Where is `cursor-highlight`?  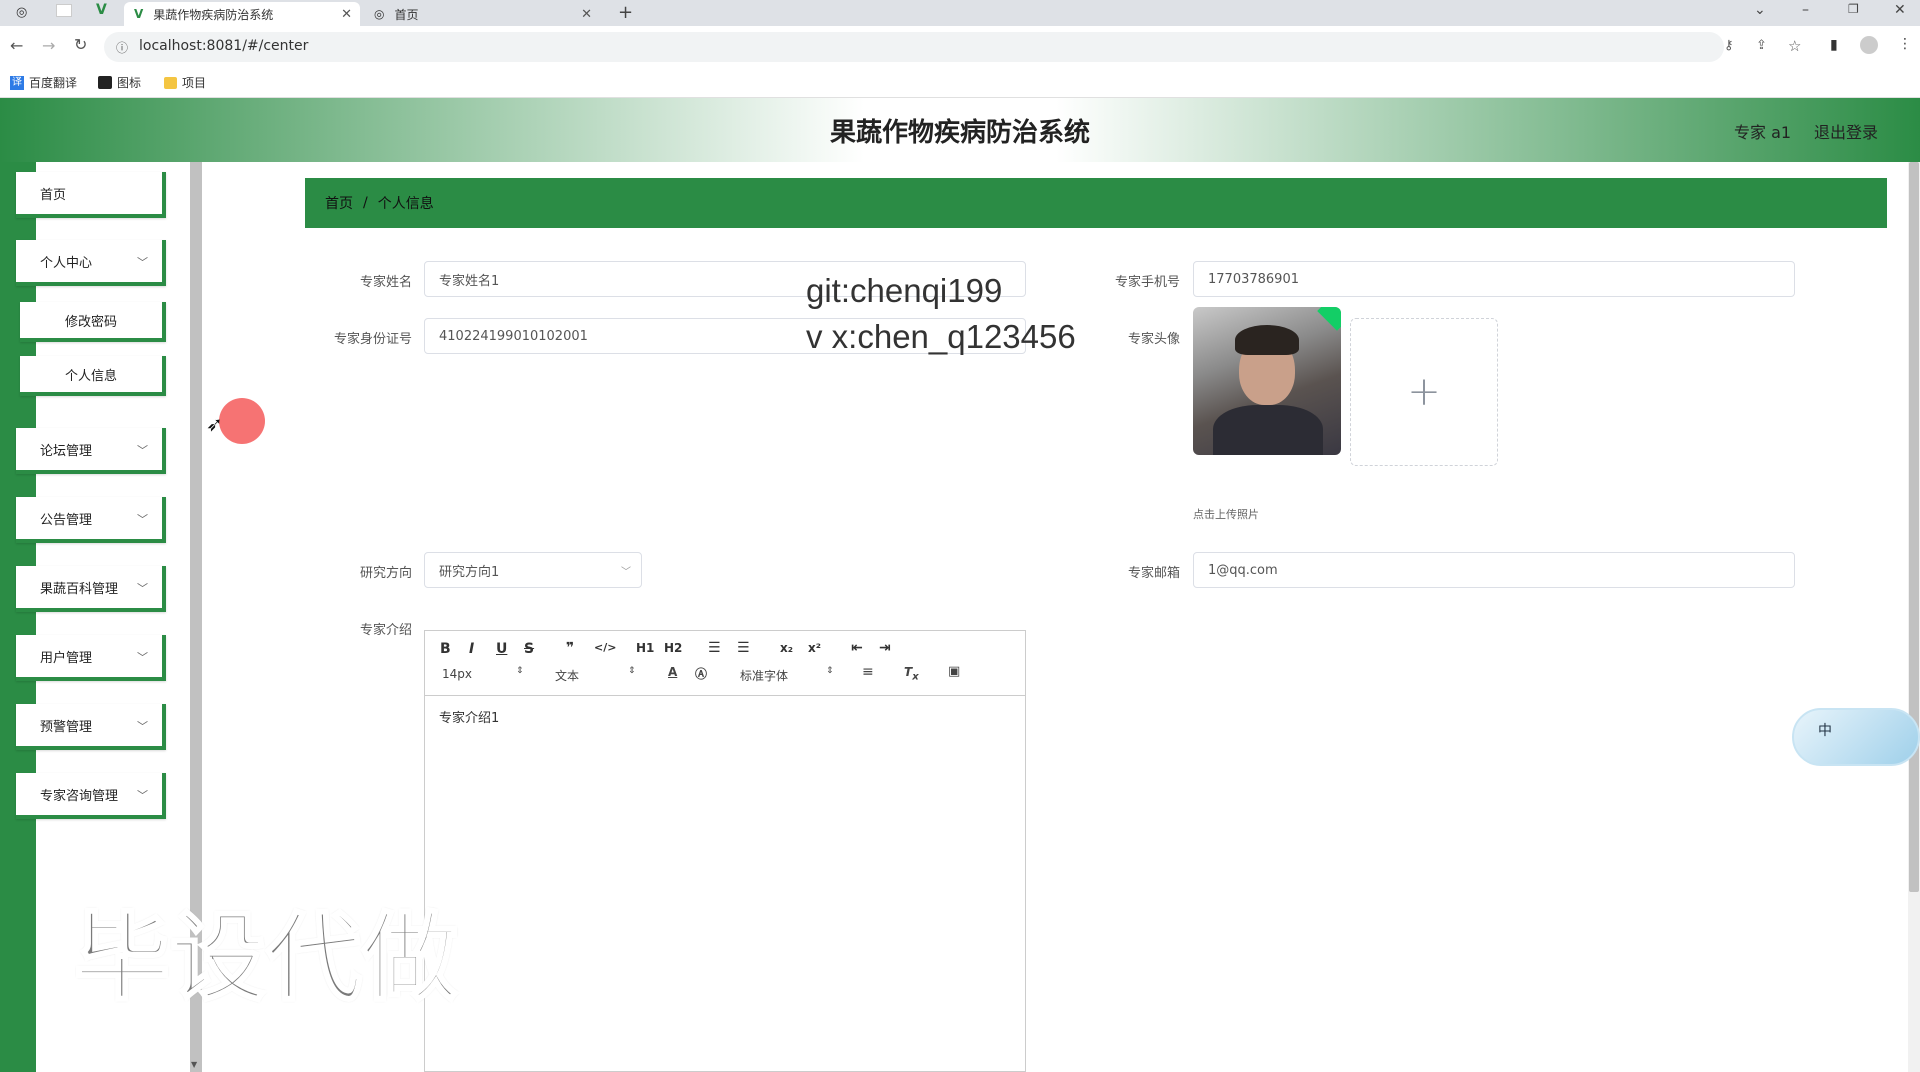
cursor-highlight is located at coordinates (242, 421).